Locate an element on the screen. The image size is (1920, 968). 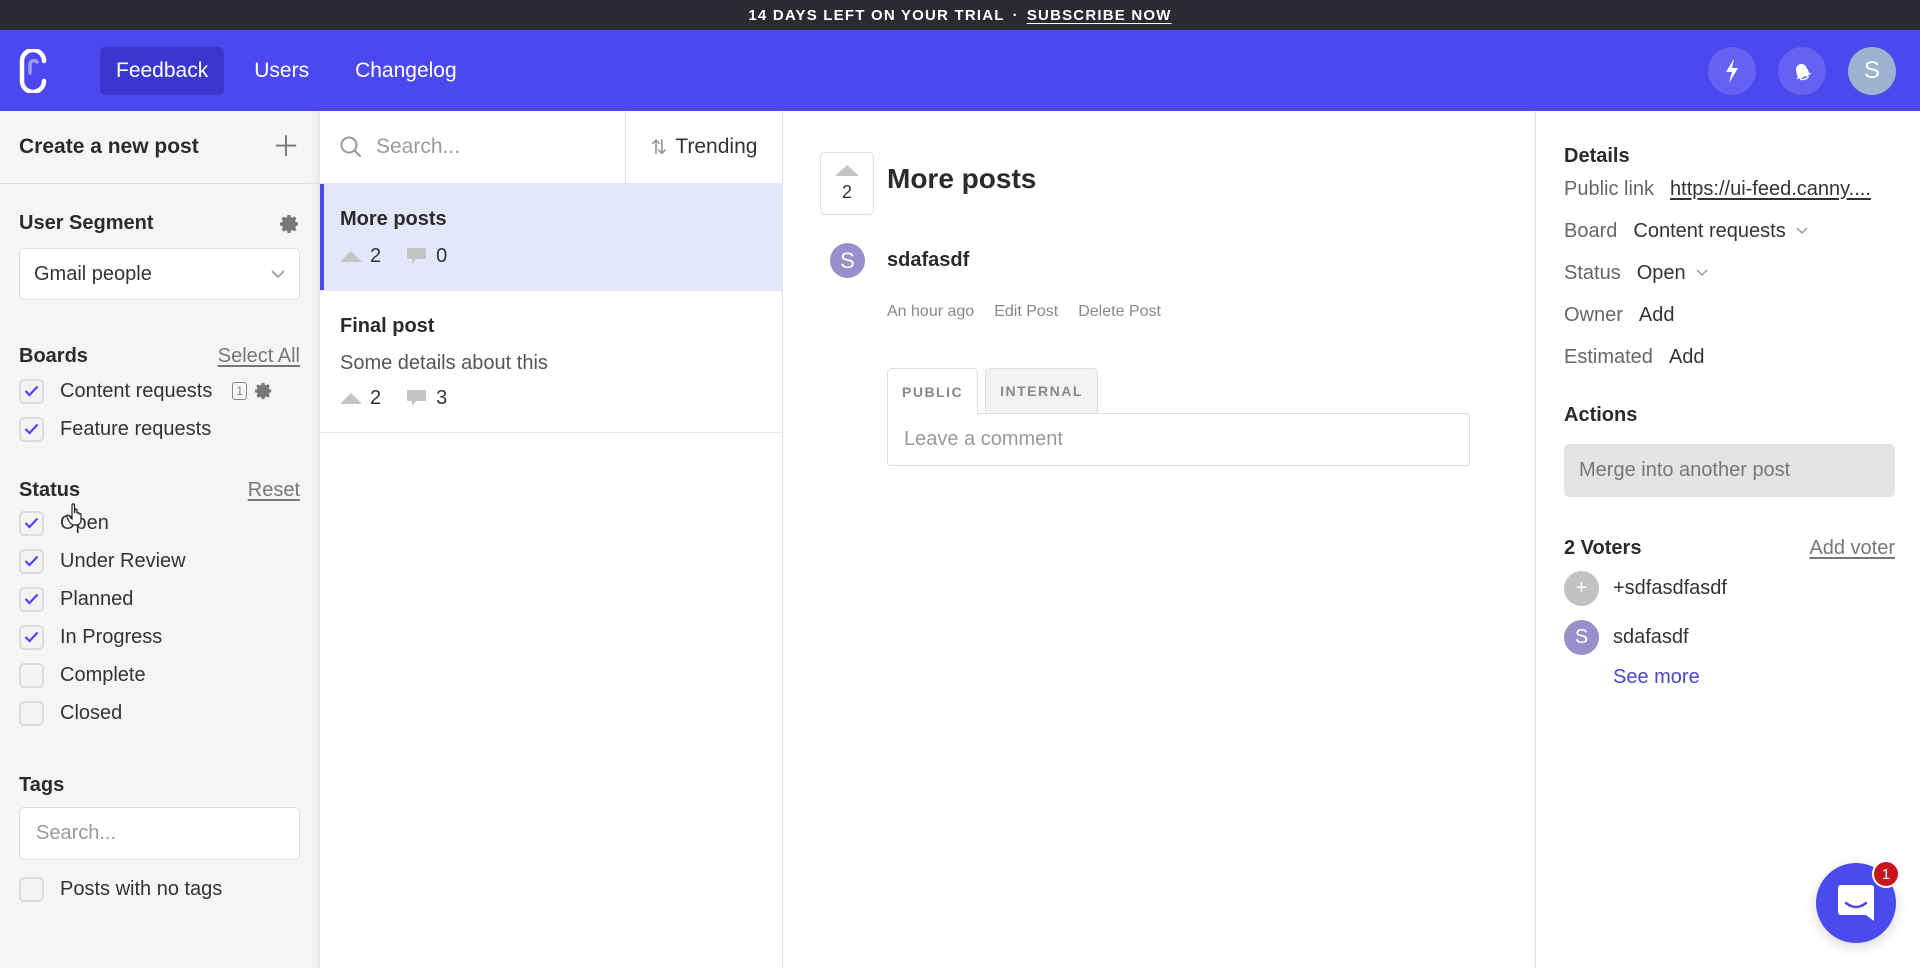
board-item-feature-requests: Feature requests is located at coordinates (159, 429).